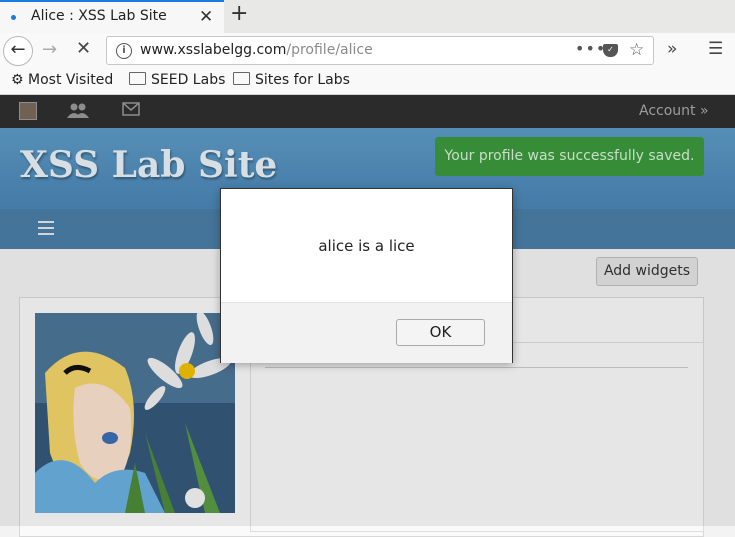 The height and width of the screenshot is (537, 735). Describe the element at coordinates (366, 275) in the screenshot. I see `alert-dialog: alice is a lice OK` at that location.